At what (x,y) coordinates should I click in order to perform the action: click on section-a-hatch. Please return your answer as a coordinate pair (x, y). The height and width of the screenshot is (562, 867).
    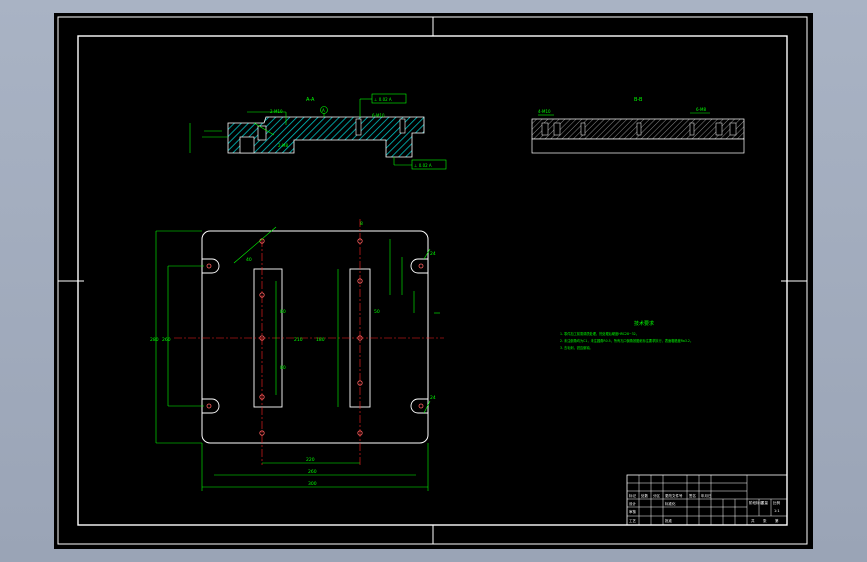
    Looking at the image, I should click on (326, 137).